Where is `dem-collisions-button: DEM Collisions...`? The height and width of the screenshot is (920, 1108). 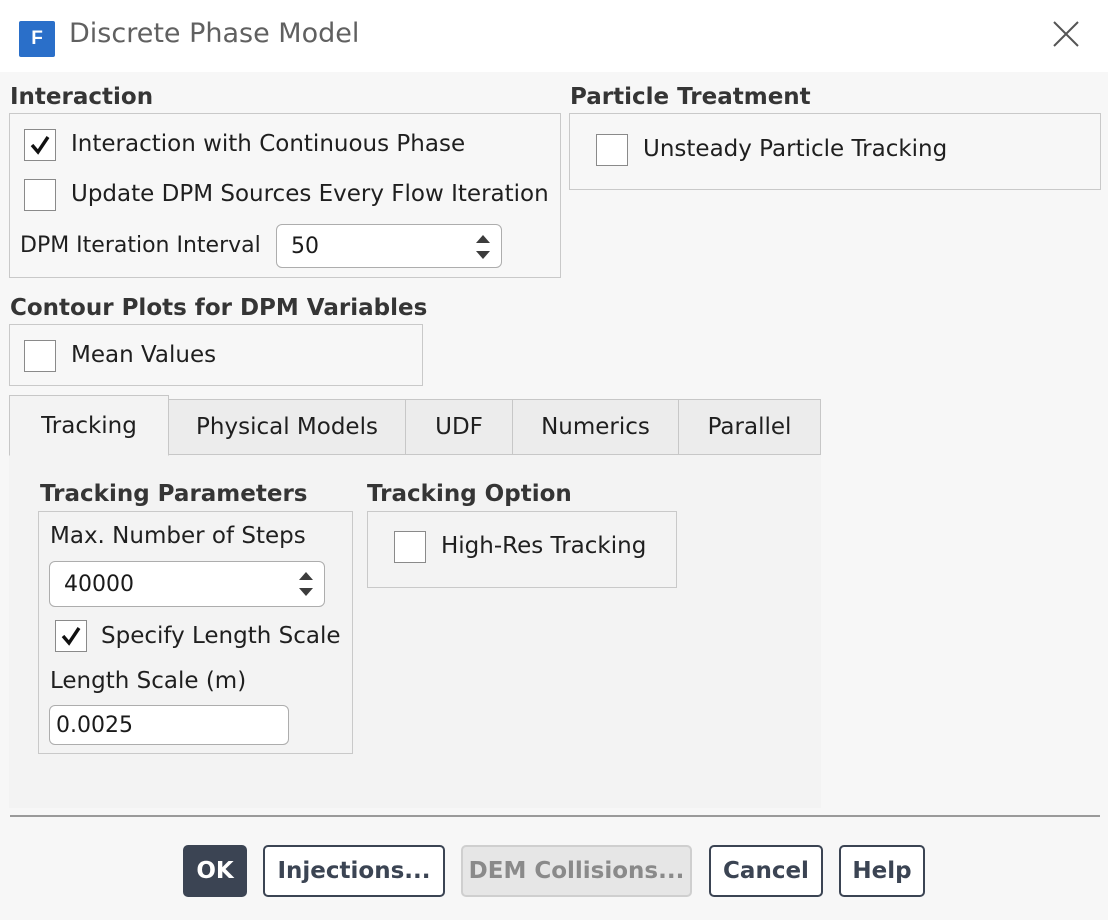 dem-collisions-button: DEM Collisions... is located at coordinates (576, 871).